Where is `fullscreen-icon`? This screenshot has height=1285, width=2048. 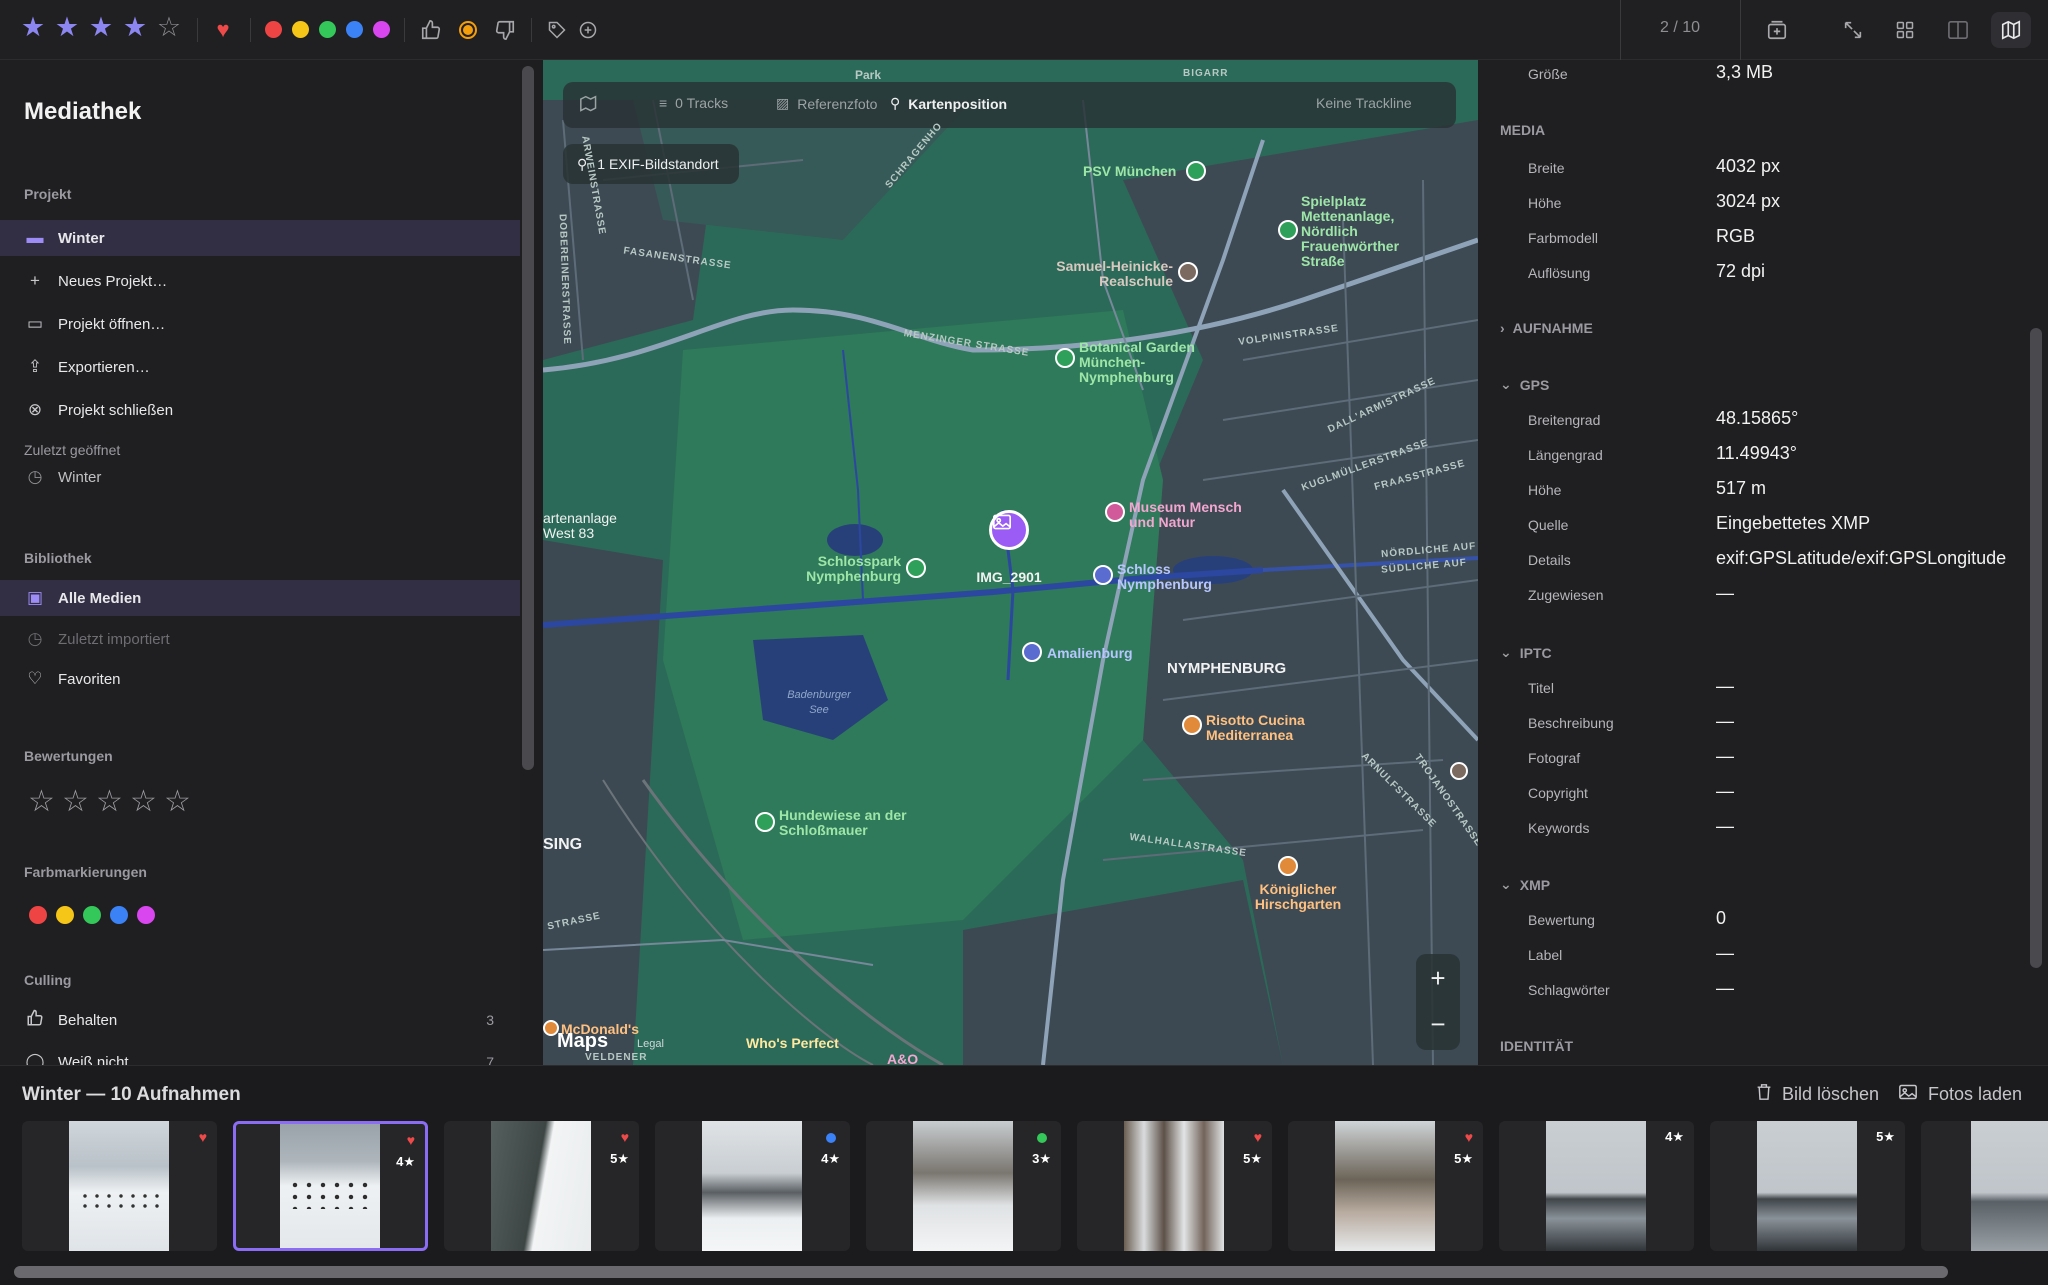 fullscreen-icon is located at coordinates (1853, 30).